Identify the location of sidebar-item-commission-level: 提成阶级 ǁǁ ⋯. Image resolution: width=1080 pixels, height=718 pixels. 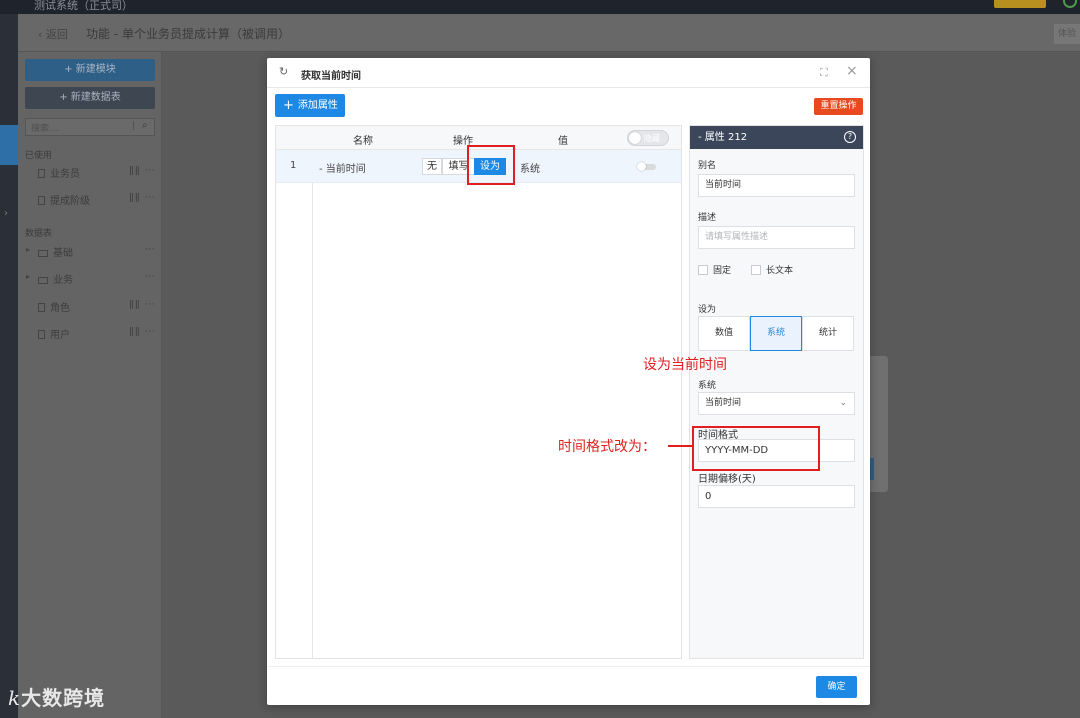
(97, 201).